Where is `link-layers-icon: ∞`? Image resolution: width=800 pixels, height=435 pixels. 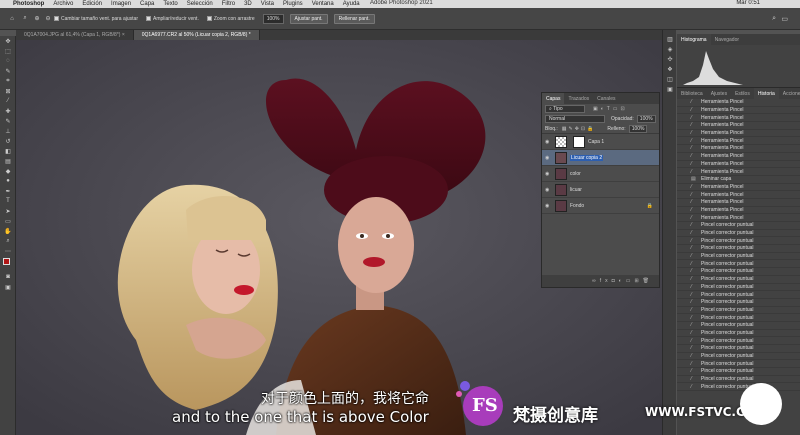
link-layers-icon: ∞ is located at coordinates (596, 281).